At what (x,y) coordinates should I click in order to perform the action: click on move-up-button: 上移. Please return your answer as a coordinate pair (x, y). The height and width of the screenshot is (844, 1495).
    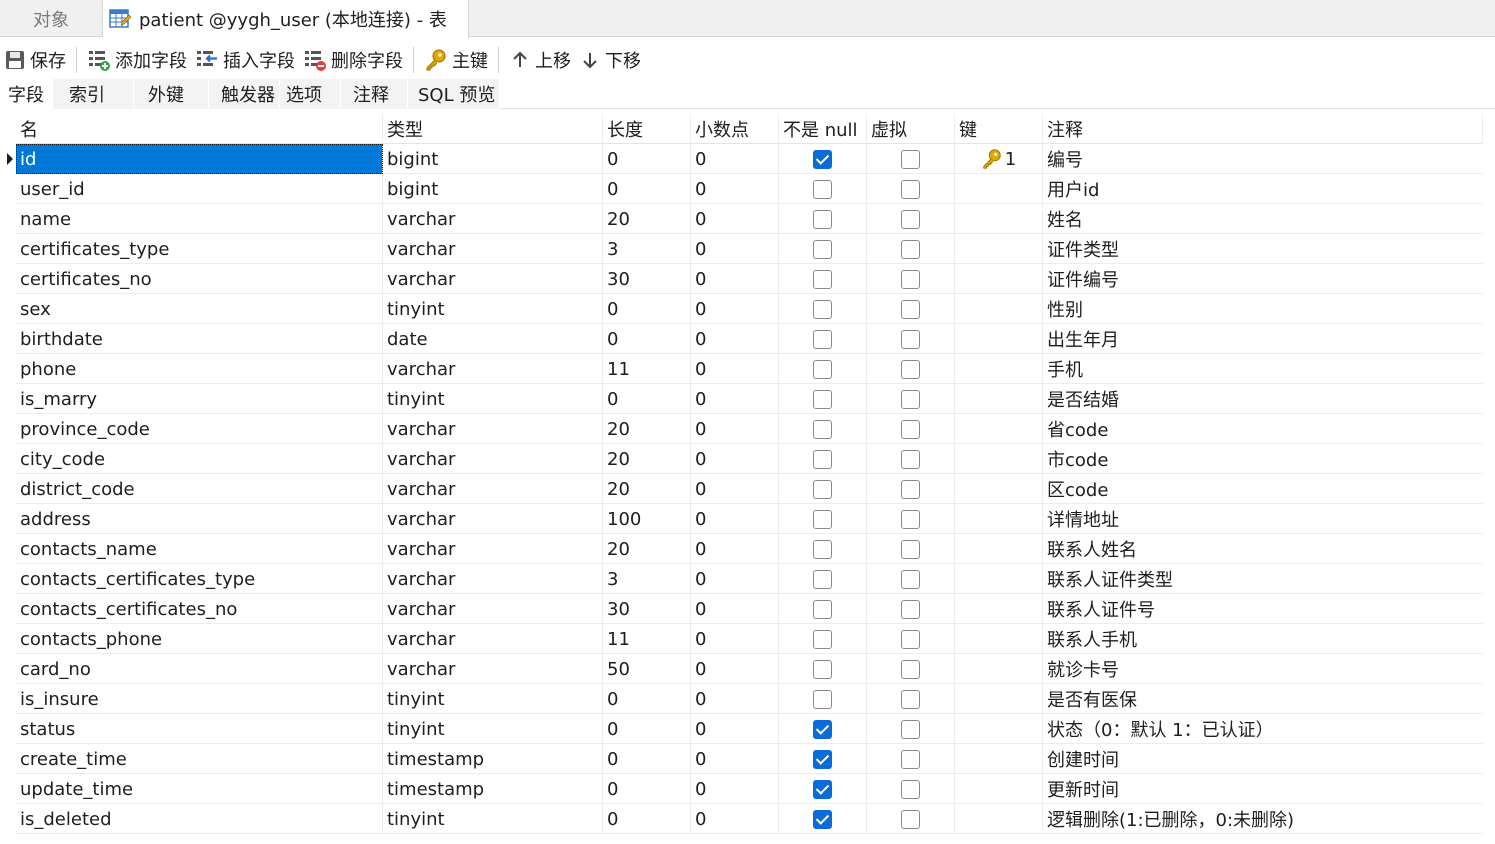
    Looking at the image, I should click on (540, 60).